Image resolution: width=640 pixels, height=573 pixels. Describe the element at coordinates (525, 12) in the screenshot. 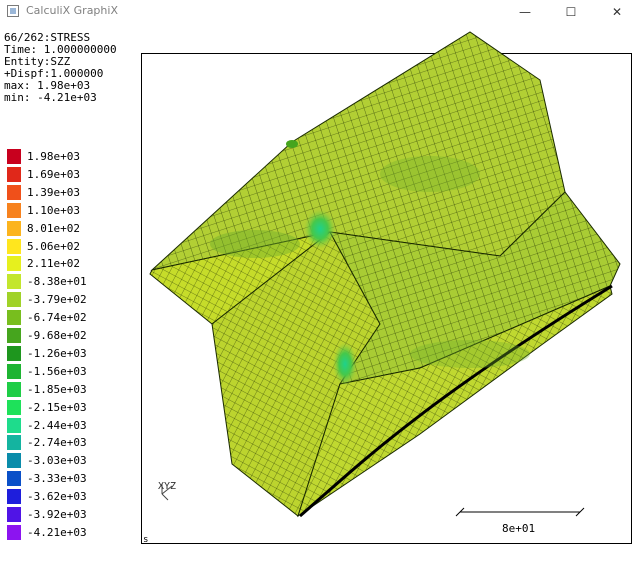

I see `minimize-button: —` at that location.